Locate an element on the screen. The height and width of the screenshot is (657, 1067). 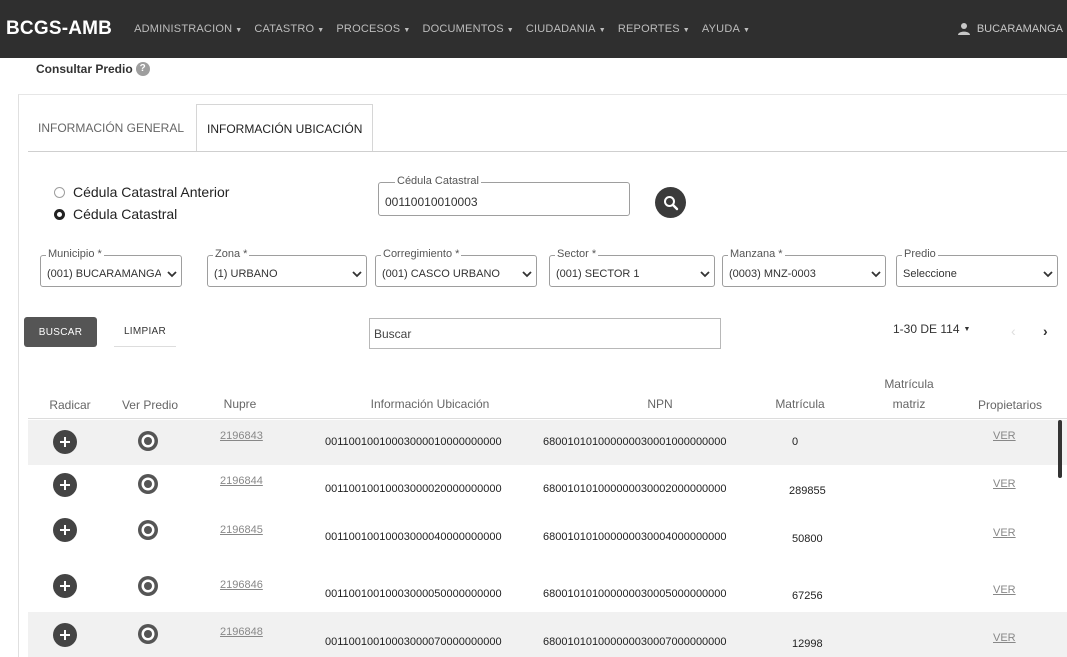
magnifier-icon is located at coordinates (670, 202).